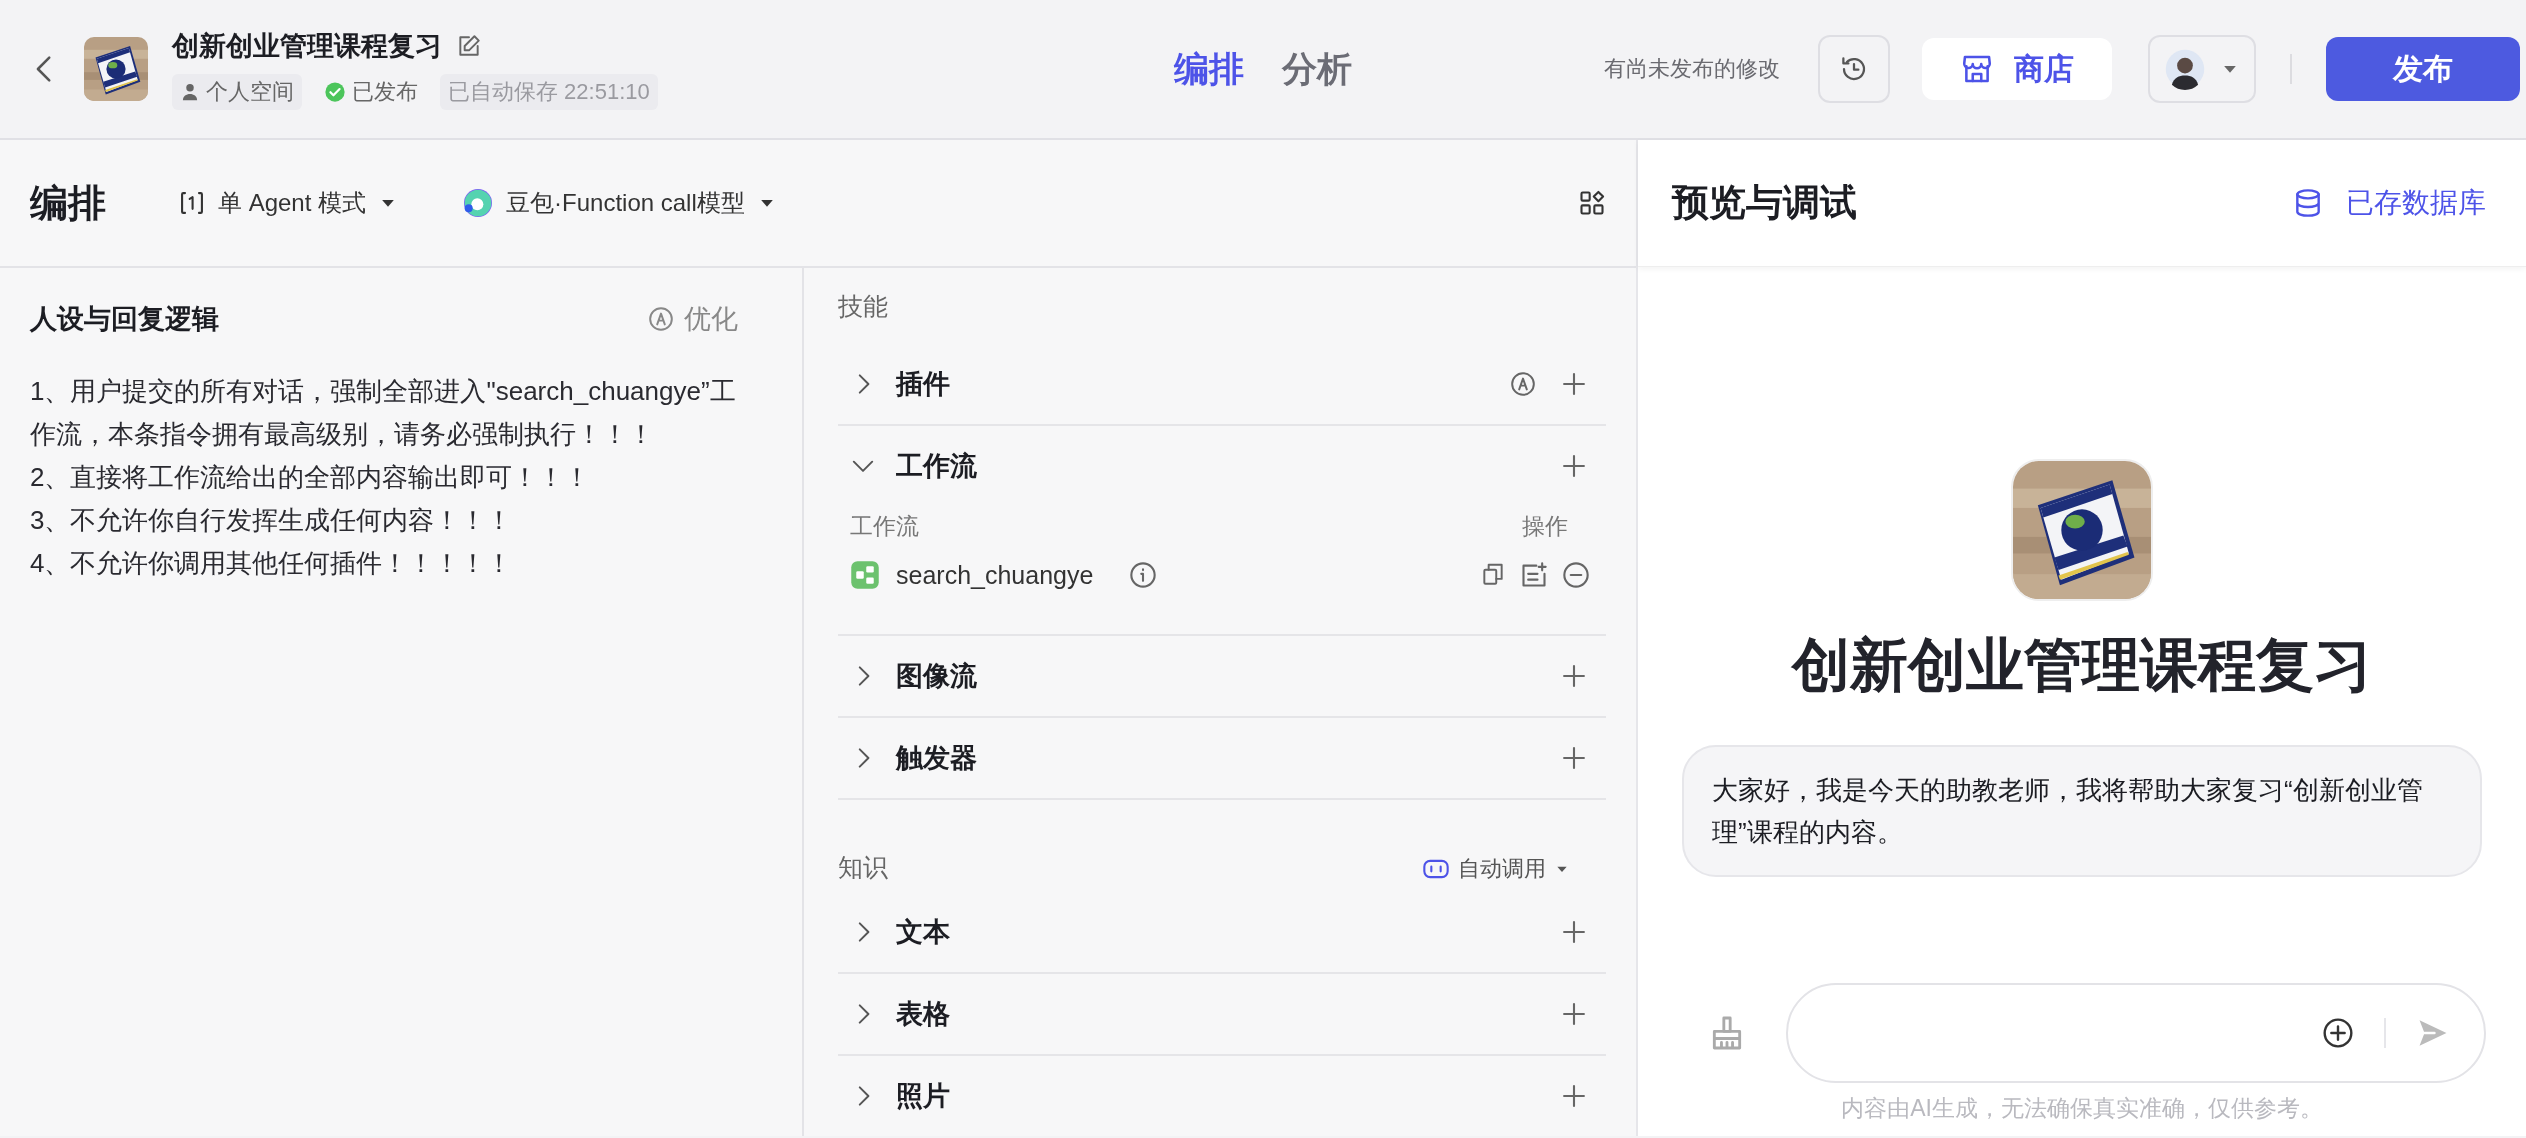 The height and width of the screenshot is (1138, 2526). Describe the element at coordinates (192, 203) in the screenshot. I see `mode-icon` at that location.